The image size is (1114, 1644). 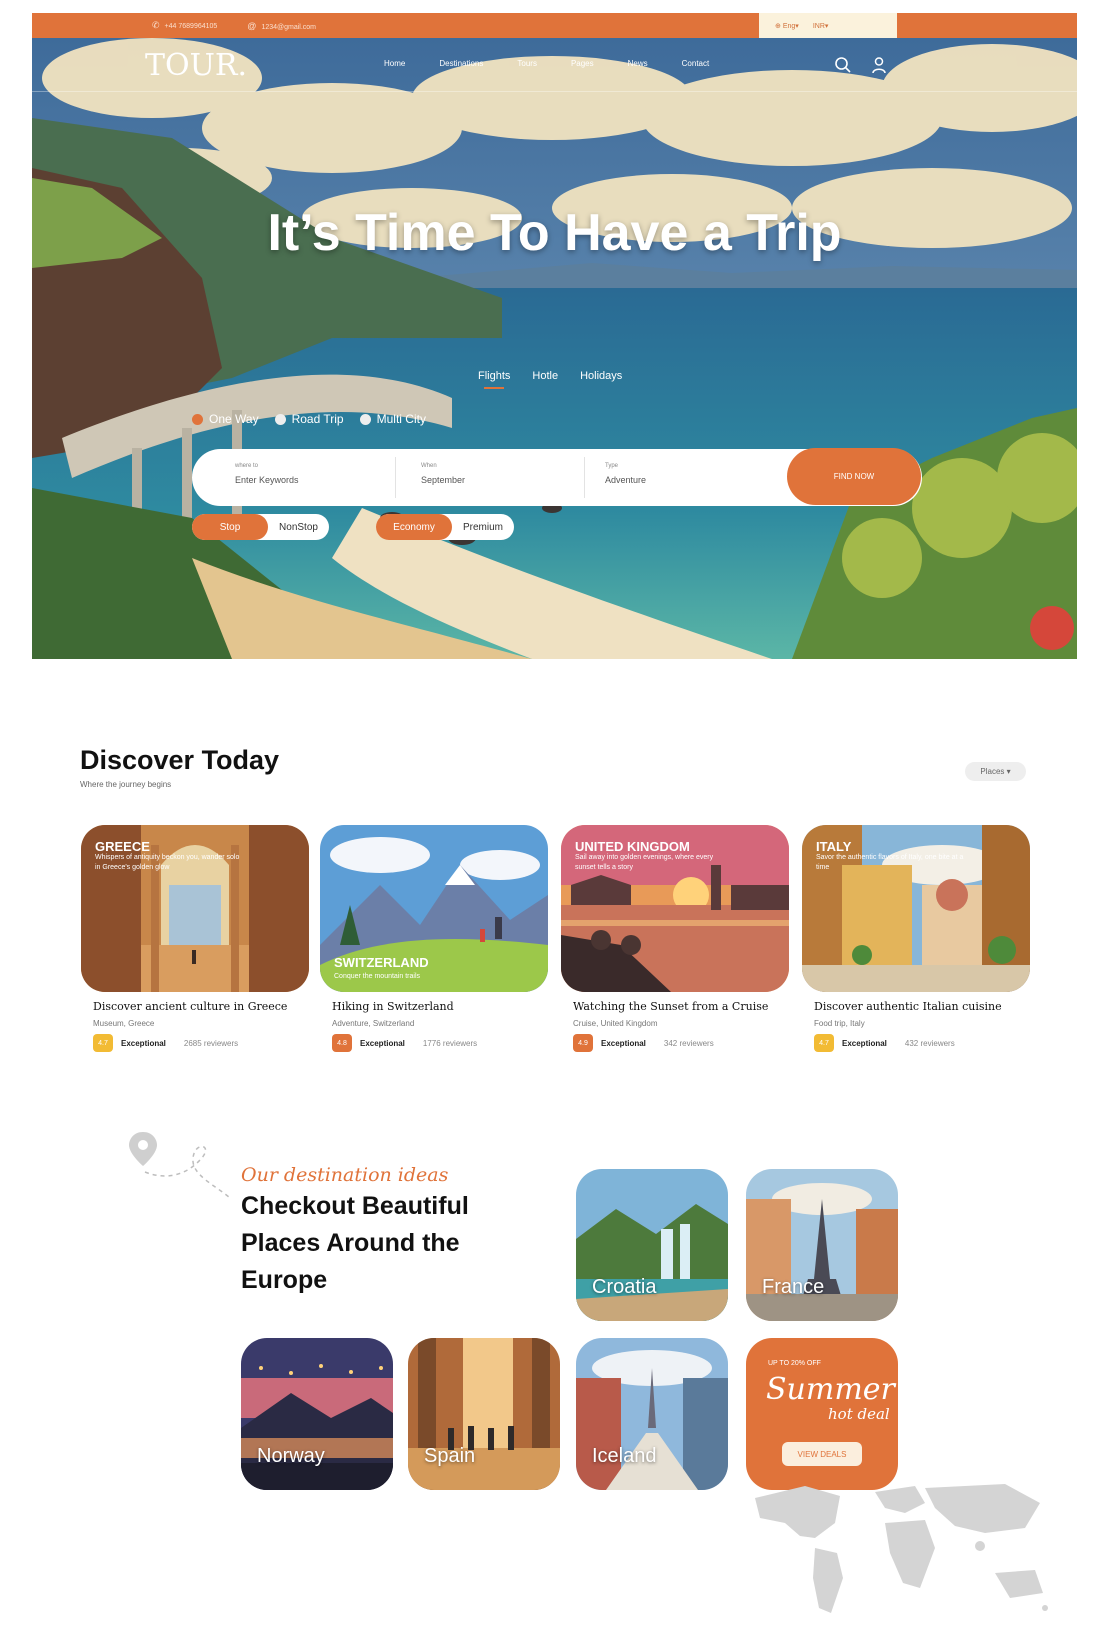 What do you see at coordinates (527, 63) in the screenshot?
I see `nav-link-tours: Tours` at bounding box center [527, 63].